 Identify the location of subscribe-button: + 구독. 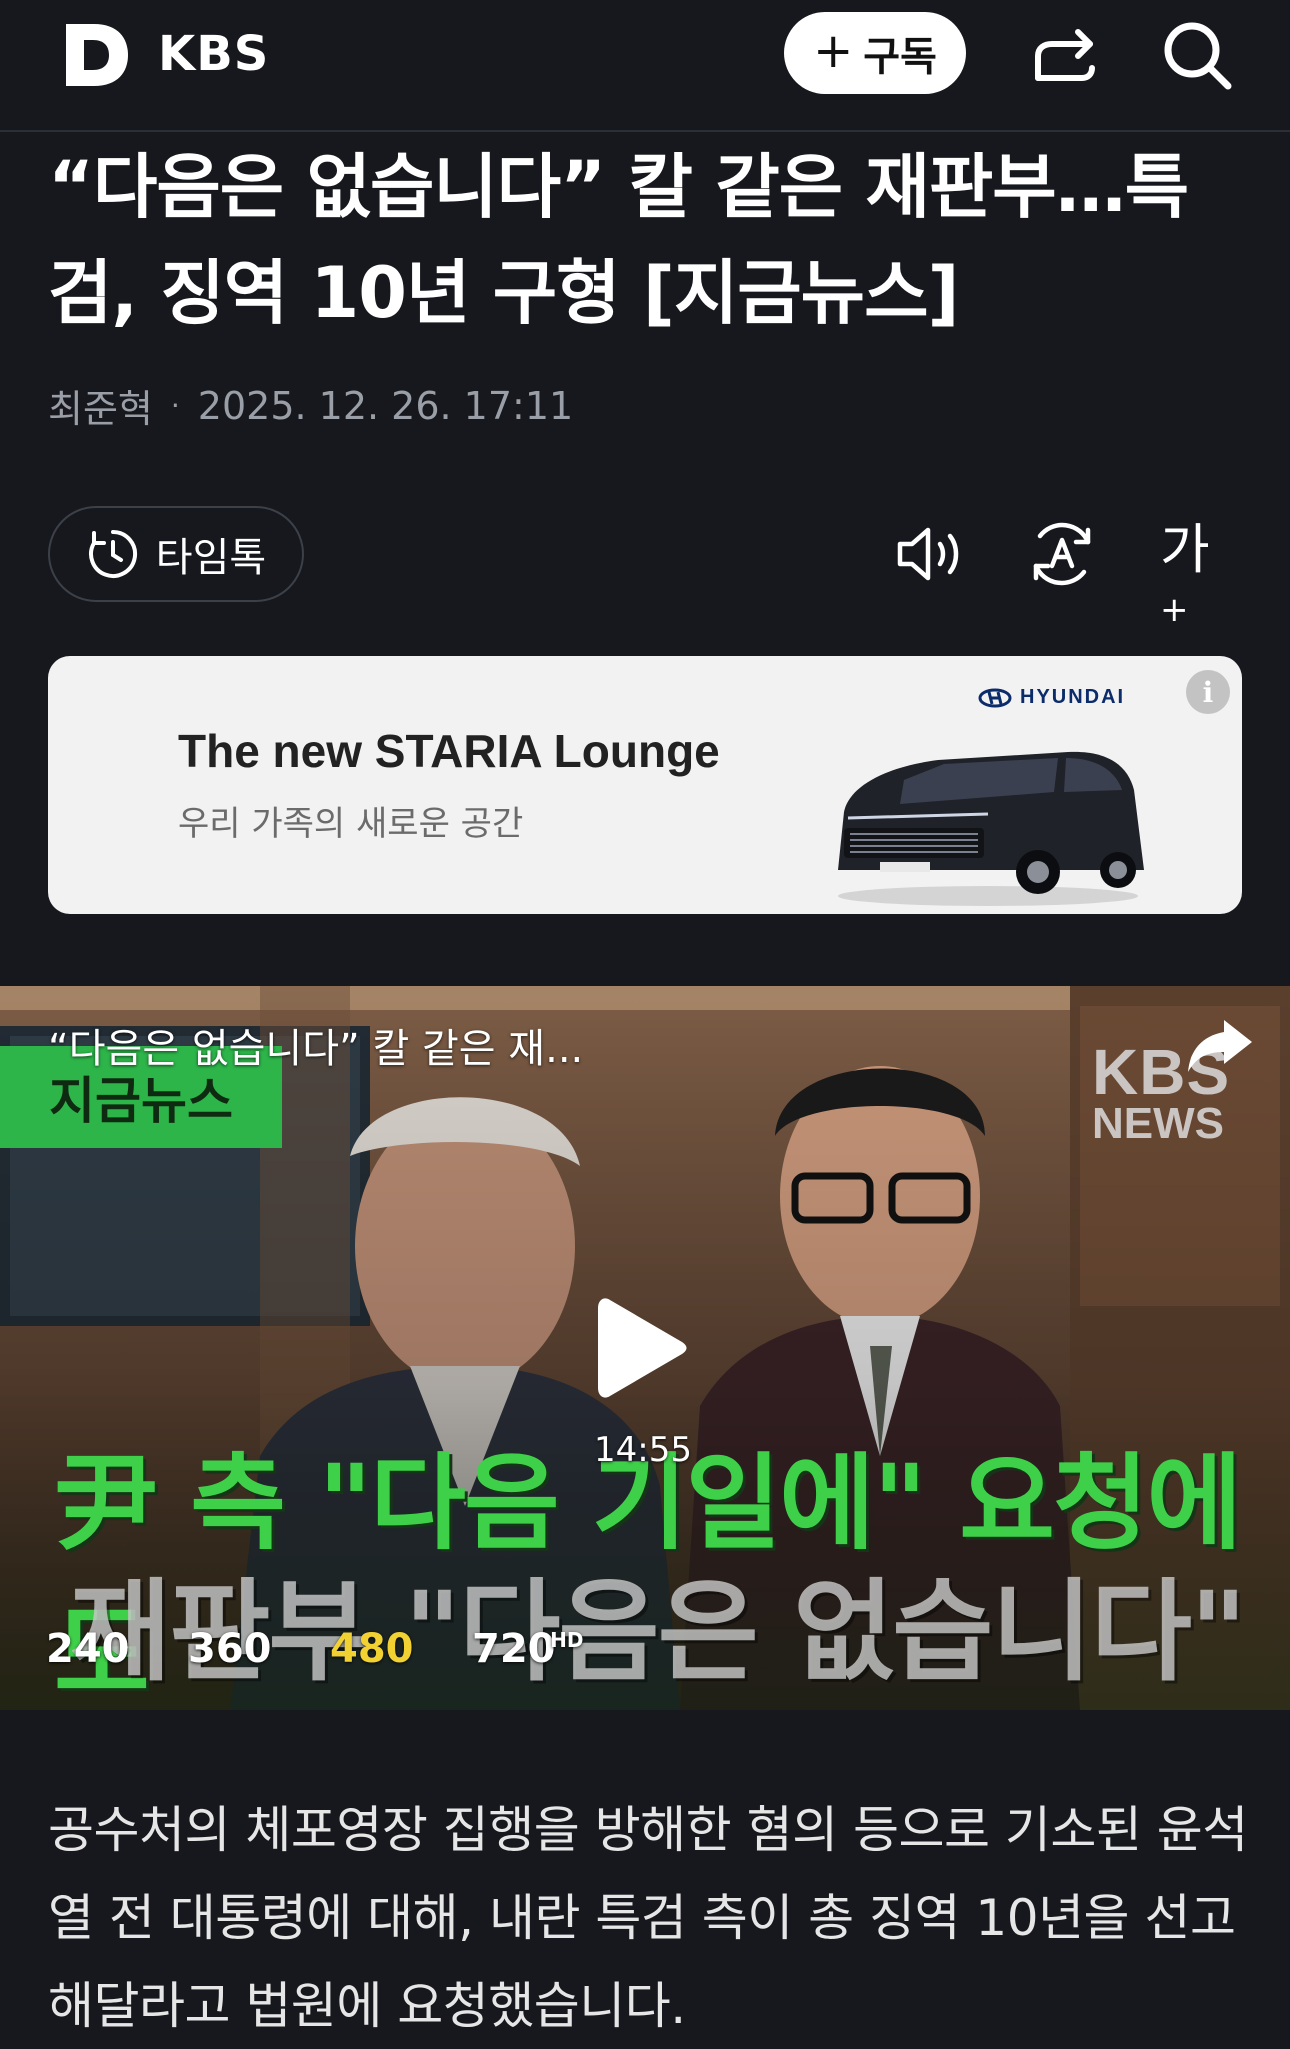
(875, 53).